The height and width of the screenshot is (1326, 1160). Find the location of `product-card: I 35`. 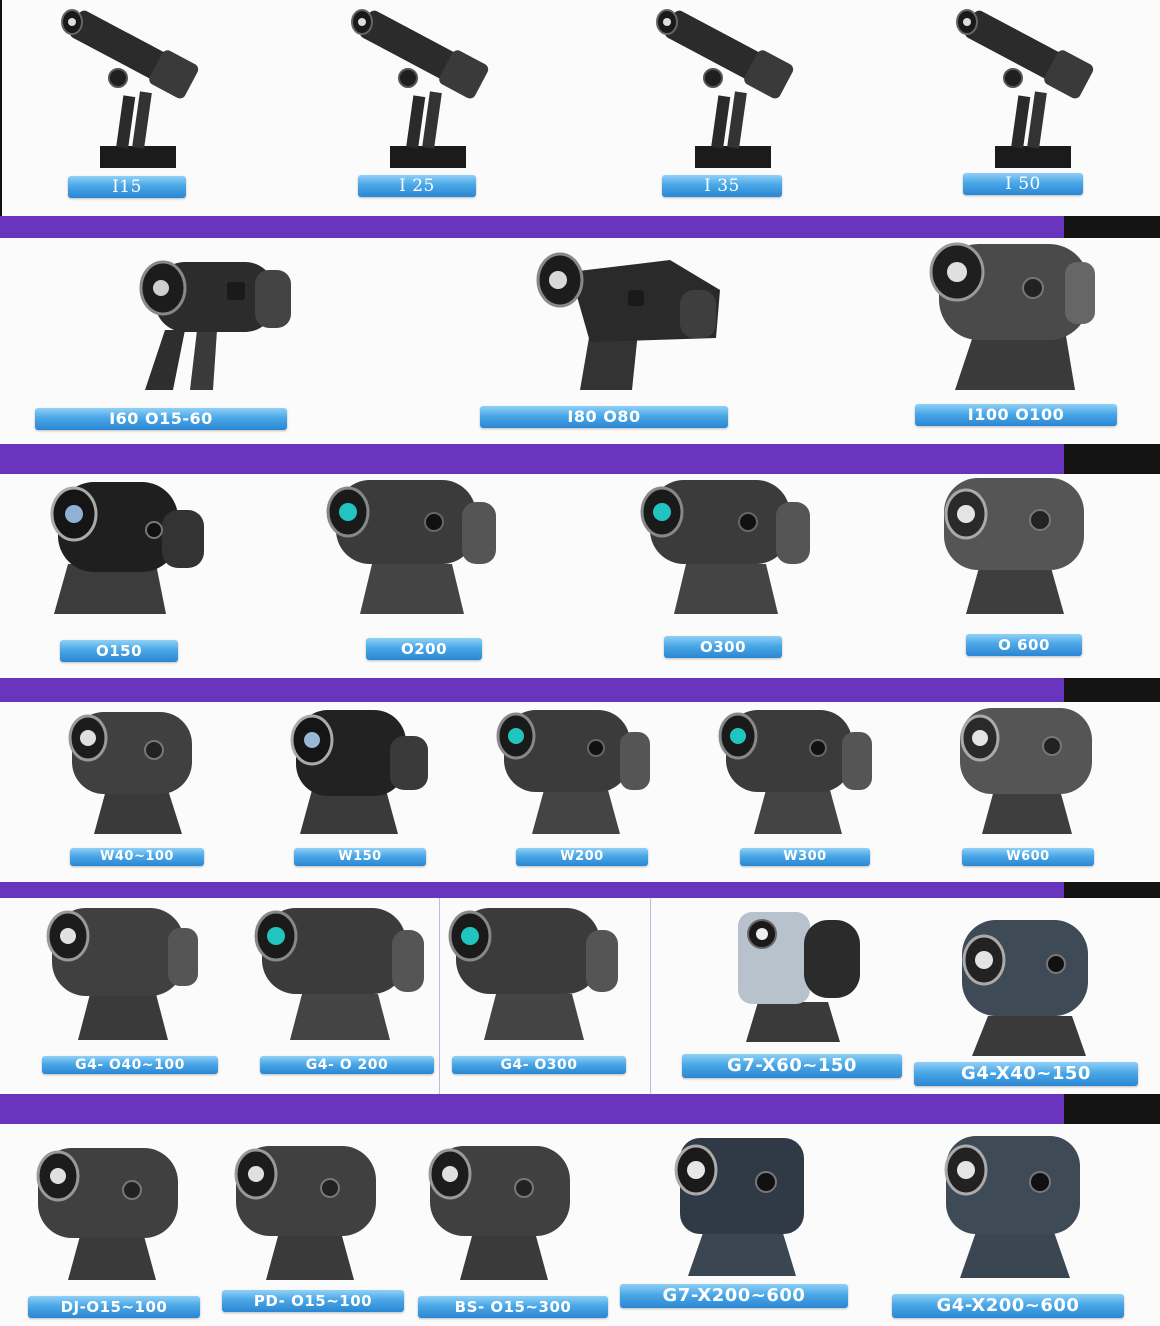

product-card: I 35 is located at coordinates (725, 100).